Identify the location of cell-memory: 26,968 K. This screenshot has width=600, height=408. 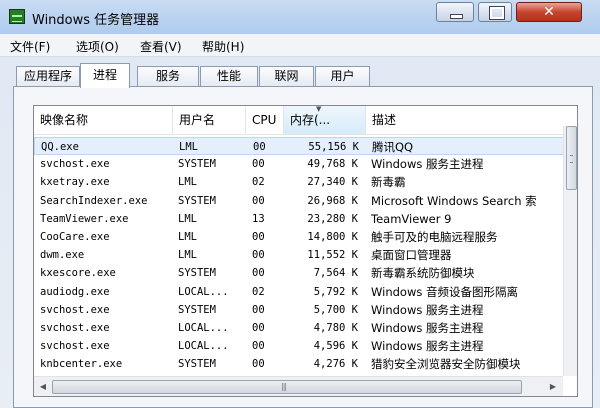
(332, 200).